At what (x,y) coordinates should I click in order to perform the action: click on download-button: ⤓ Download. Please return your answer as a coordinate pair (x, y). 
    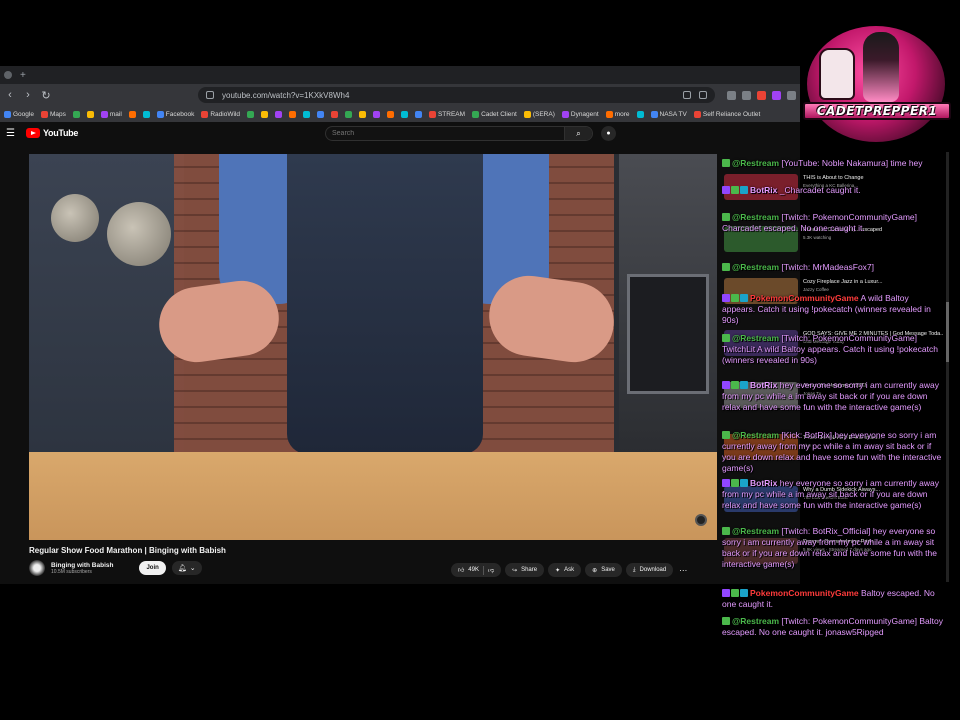
    Looking at the image, I should click on (649, 570).